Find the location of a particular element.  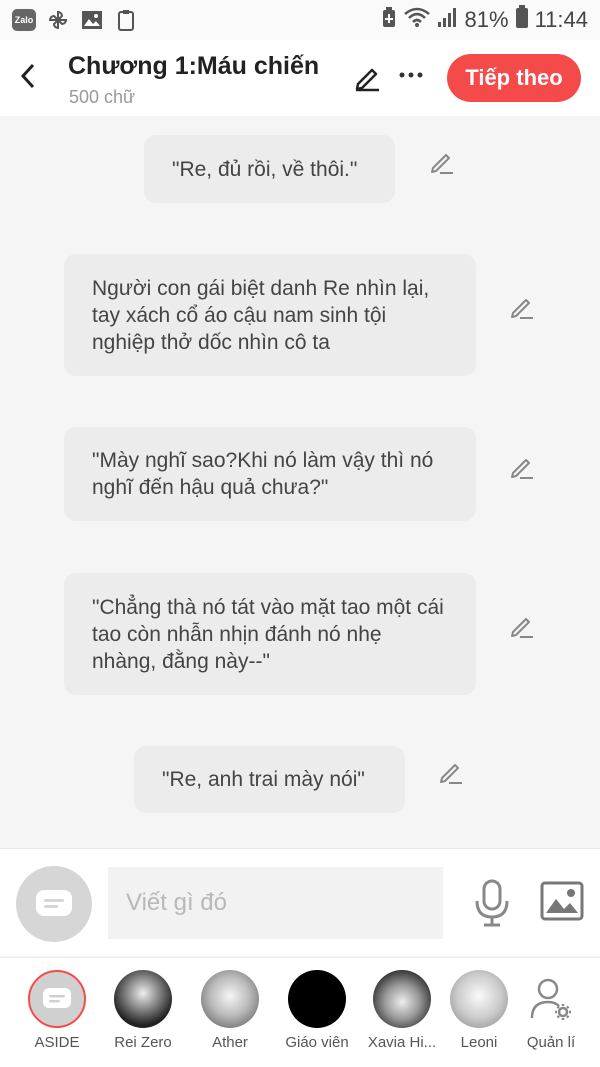

composer-bar is located at coordinates (300, 902).